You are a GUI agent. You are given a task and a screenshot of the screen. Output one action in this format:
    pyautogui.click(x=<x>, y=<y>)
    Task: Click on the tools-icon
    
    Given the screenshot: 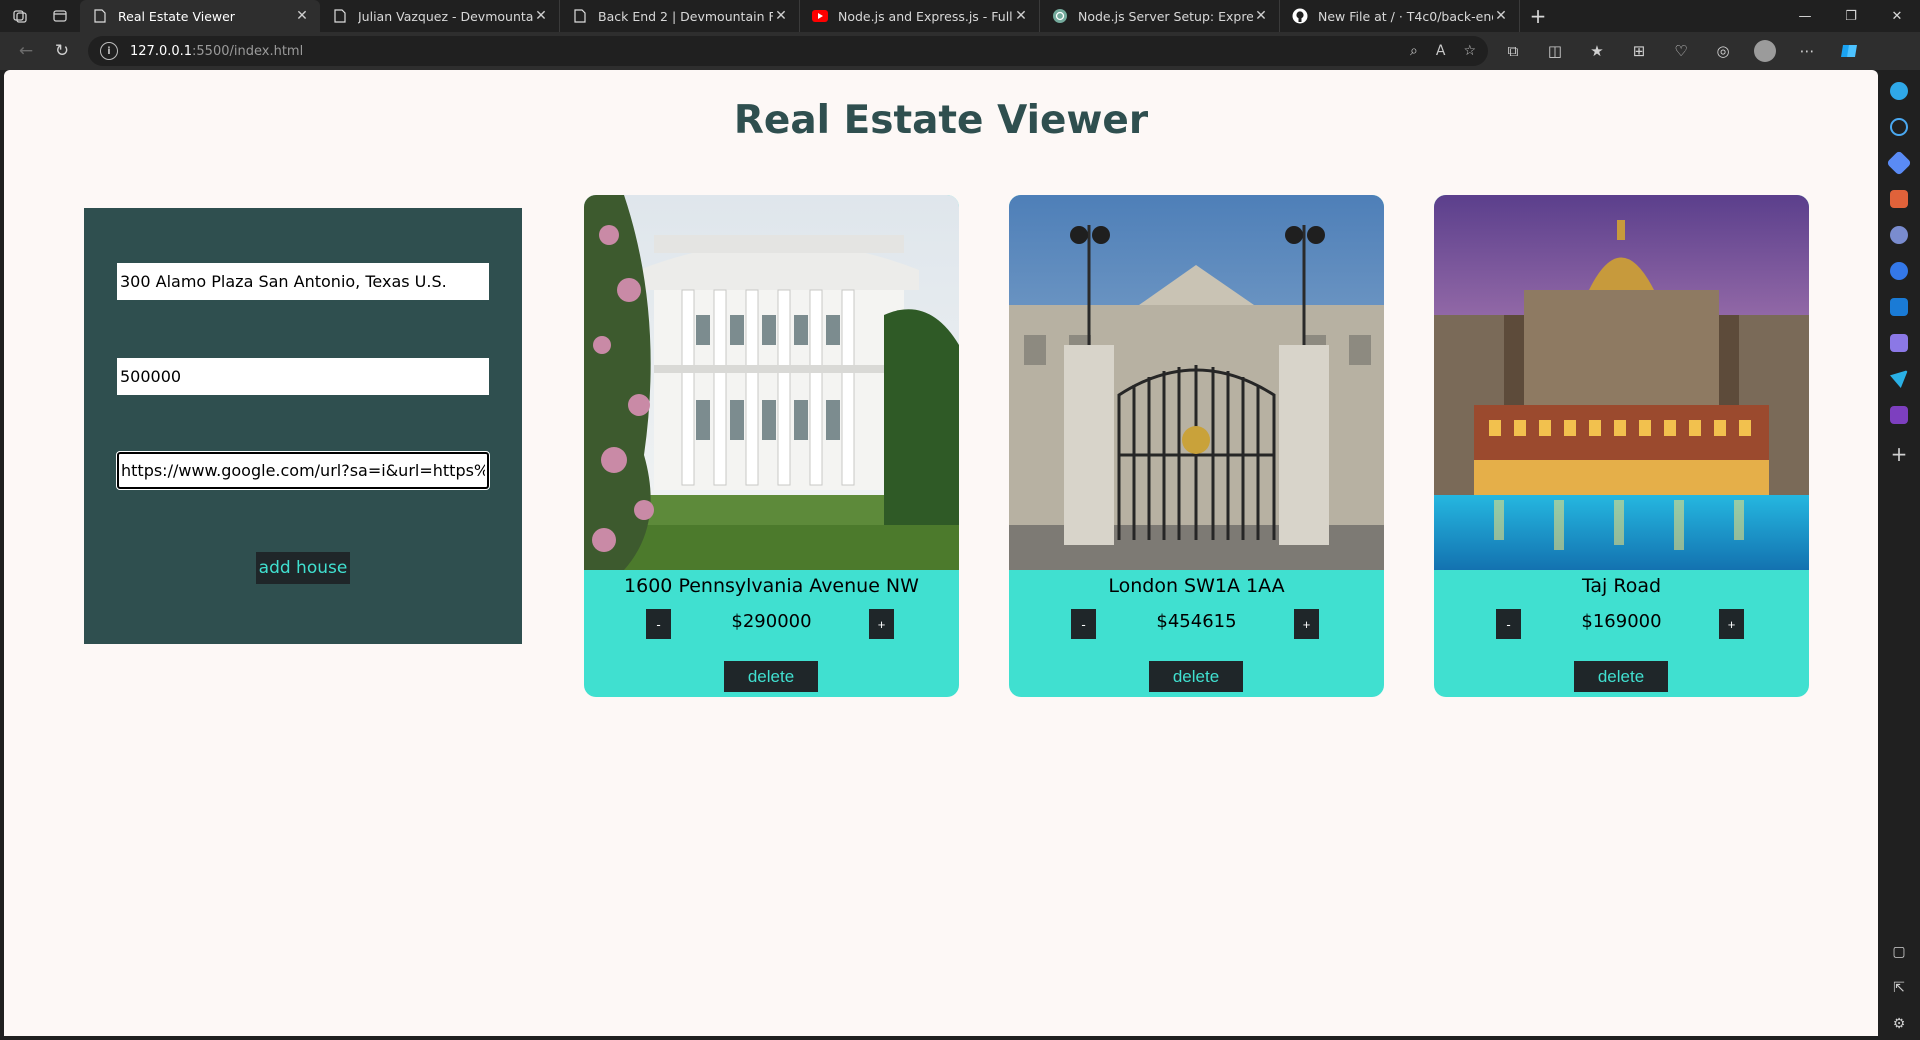 What is the action you would take?
    pyautogui.click(x=1899, y=199)
    